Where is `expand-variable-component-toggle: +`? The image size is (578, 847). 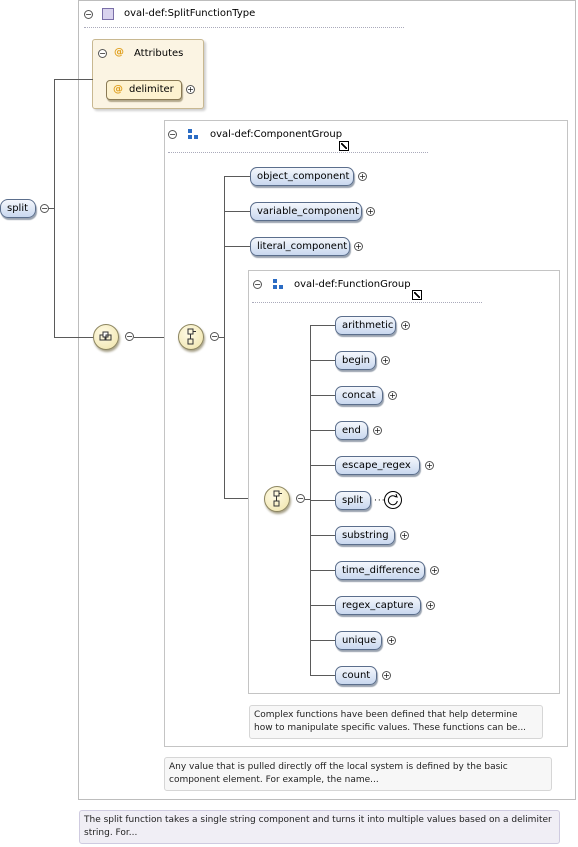 expand-variable-component-toggle: + is located at coordinates (370, 211).